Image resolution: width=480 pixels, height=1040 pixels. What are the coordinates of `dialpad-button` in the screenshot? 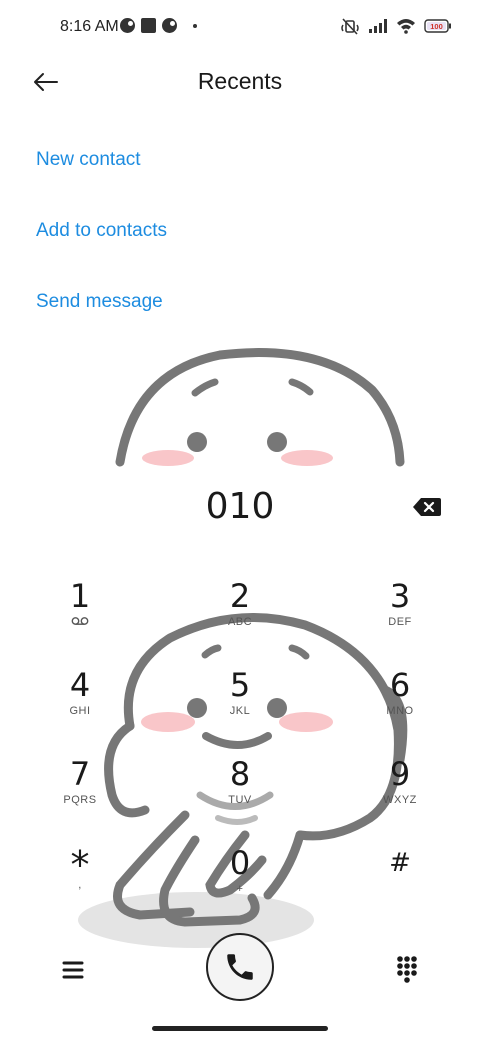 It's located at (407, 969).